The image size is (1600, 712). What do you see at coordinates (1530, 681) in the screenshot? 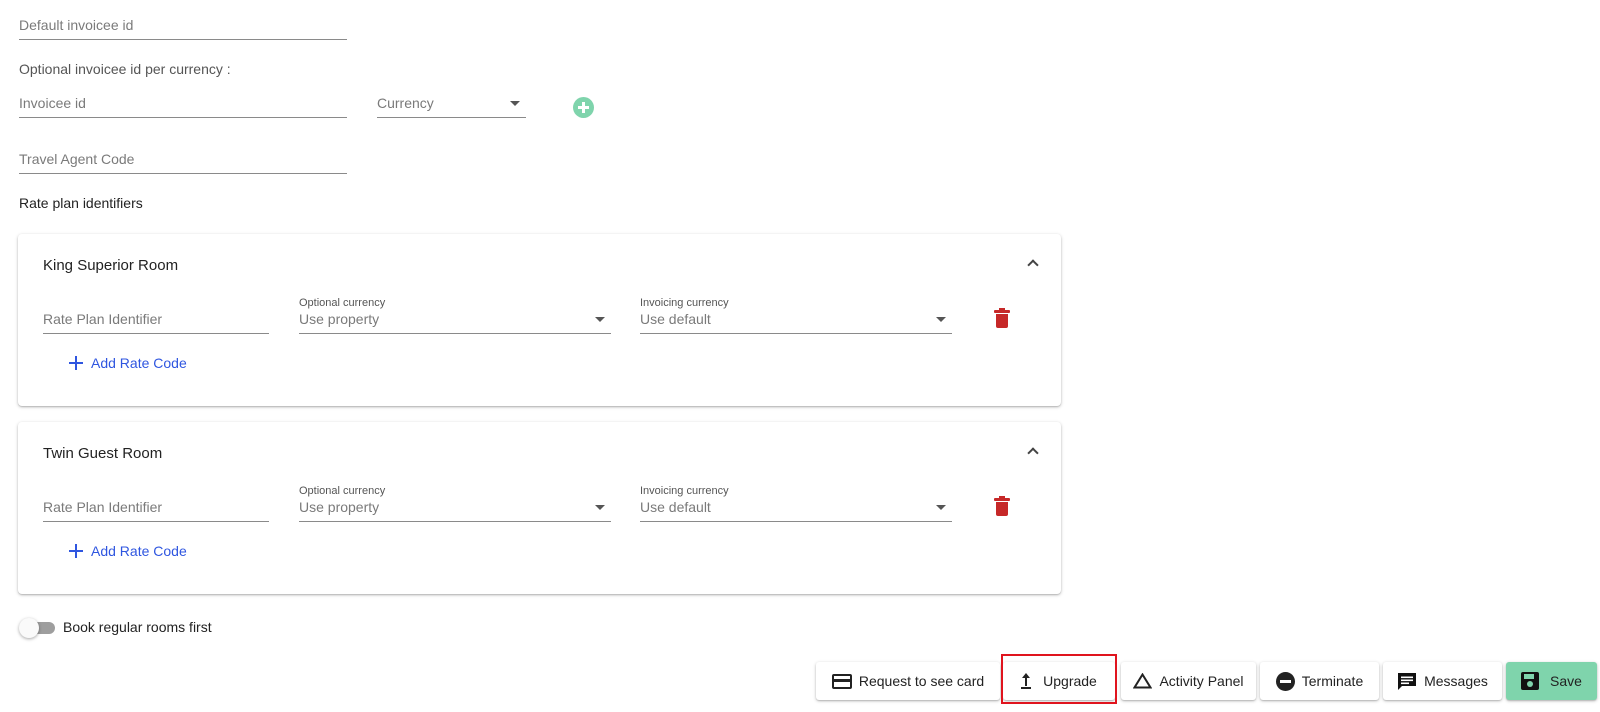
I see `floppy-disk-icon` at bounding box center [1530, 681].